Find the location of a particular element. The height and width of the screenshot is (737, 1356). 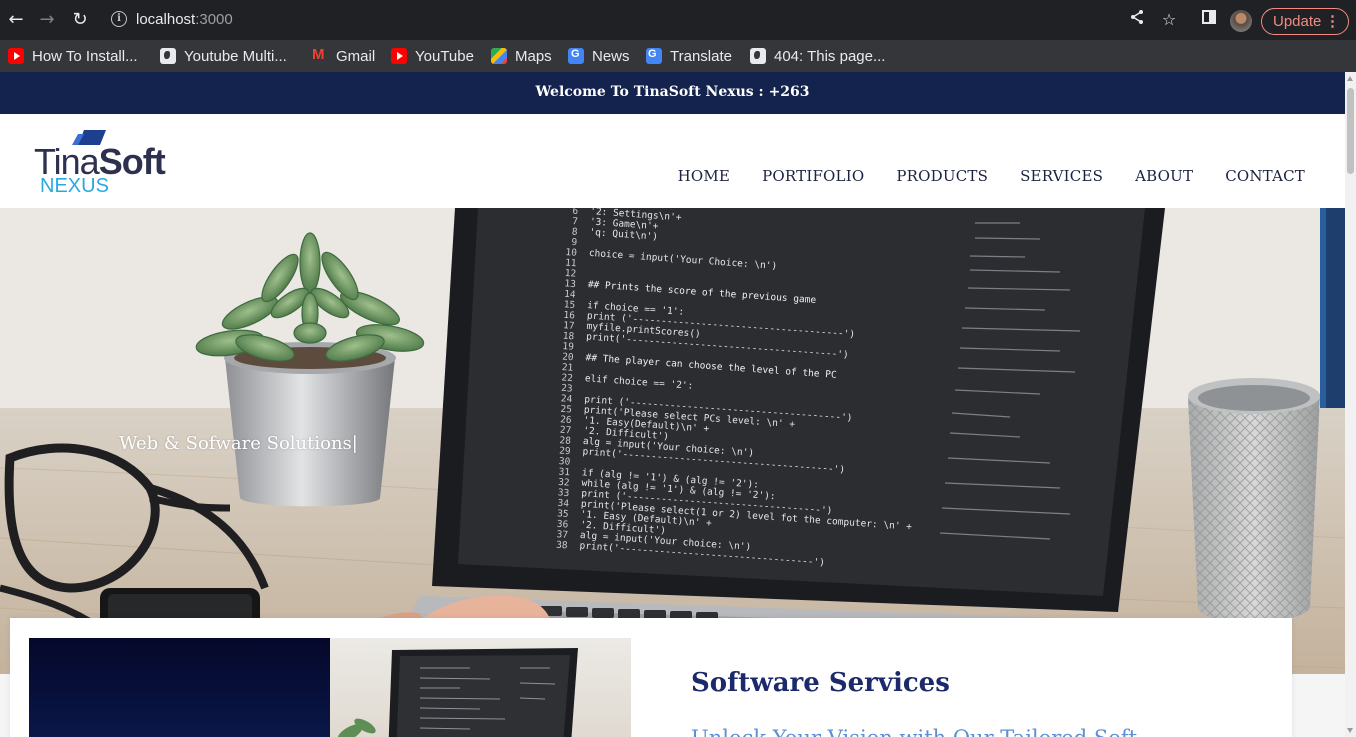

services-image-dark-panel is located at coordinates (179, 687).